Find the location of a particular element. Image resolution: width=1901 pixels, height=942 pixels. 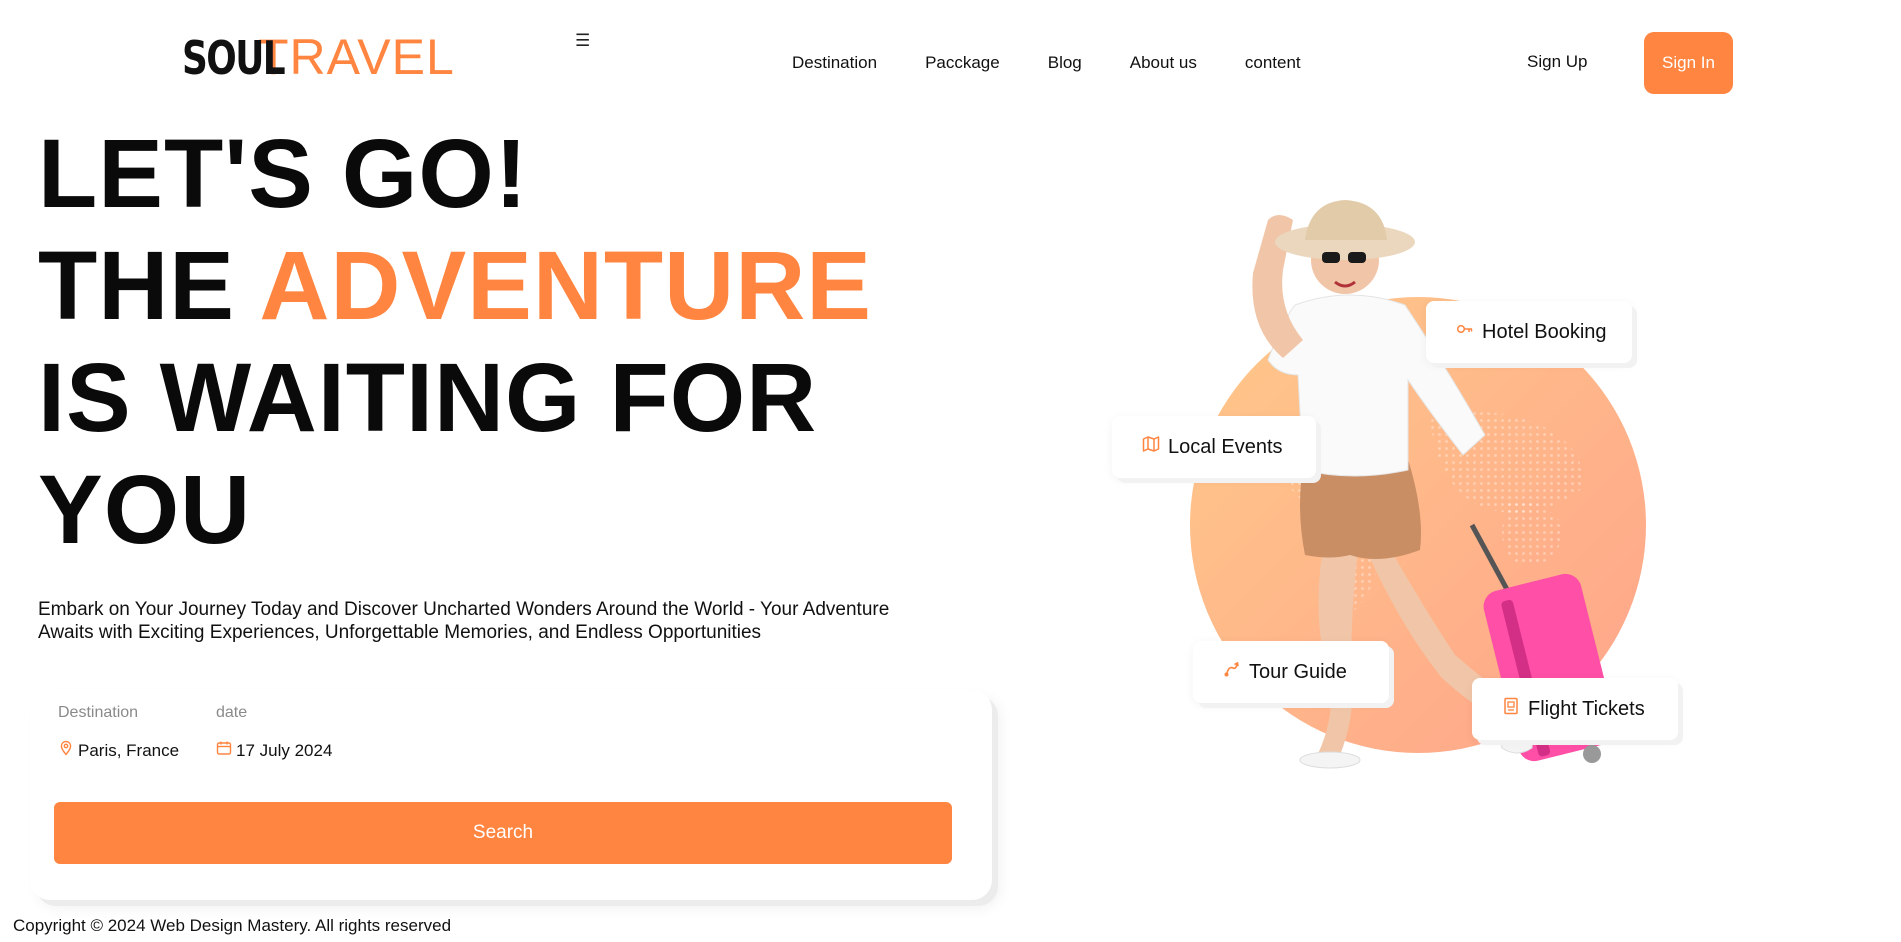

location-pin-icon is located at coordinates (66, 750).